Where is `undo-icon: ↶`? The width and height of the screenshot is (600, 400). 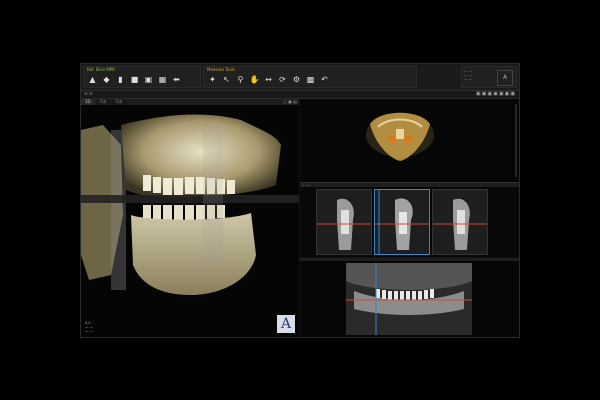
undo-icon: ↶ is located at coordinates (324, 79).